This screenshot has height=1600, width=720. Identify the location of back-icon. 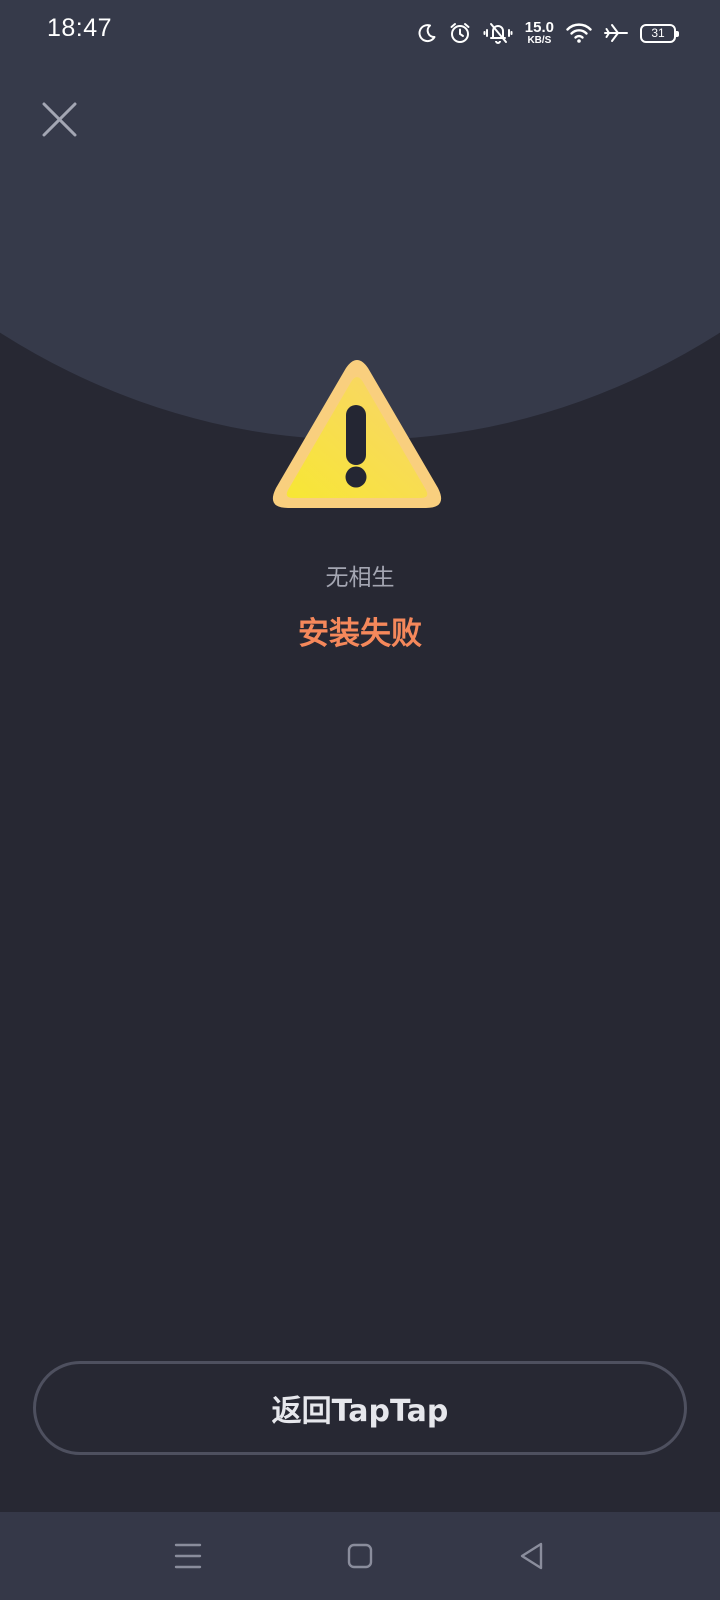
(531, 1556).